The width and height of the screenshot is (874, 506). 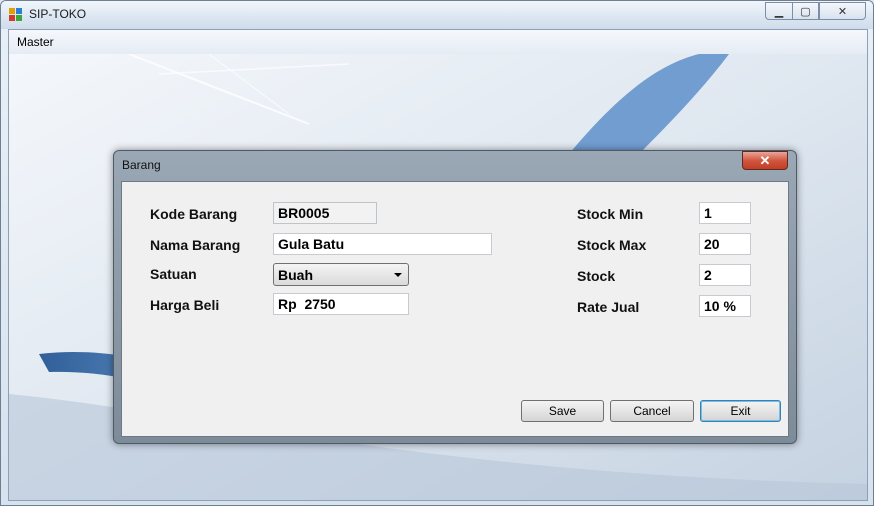 I want to click on dialog-title: Barang, so click(x=141, y=165).